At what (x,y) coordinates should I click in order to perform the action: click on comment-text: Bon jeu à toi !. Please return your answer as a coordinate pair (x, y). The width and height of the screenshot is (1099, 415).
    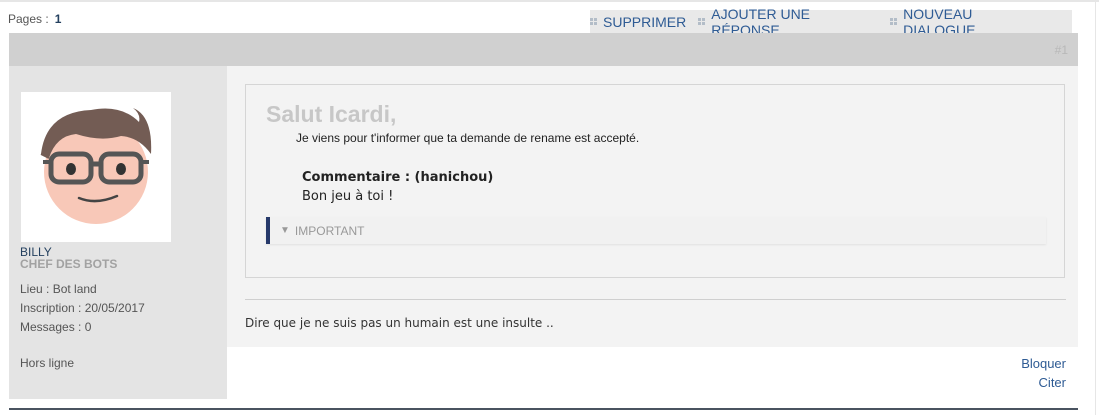
    Looking at the image, I should click on (348, 196).